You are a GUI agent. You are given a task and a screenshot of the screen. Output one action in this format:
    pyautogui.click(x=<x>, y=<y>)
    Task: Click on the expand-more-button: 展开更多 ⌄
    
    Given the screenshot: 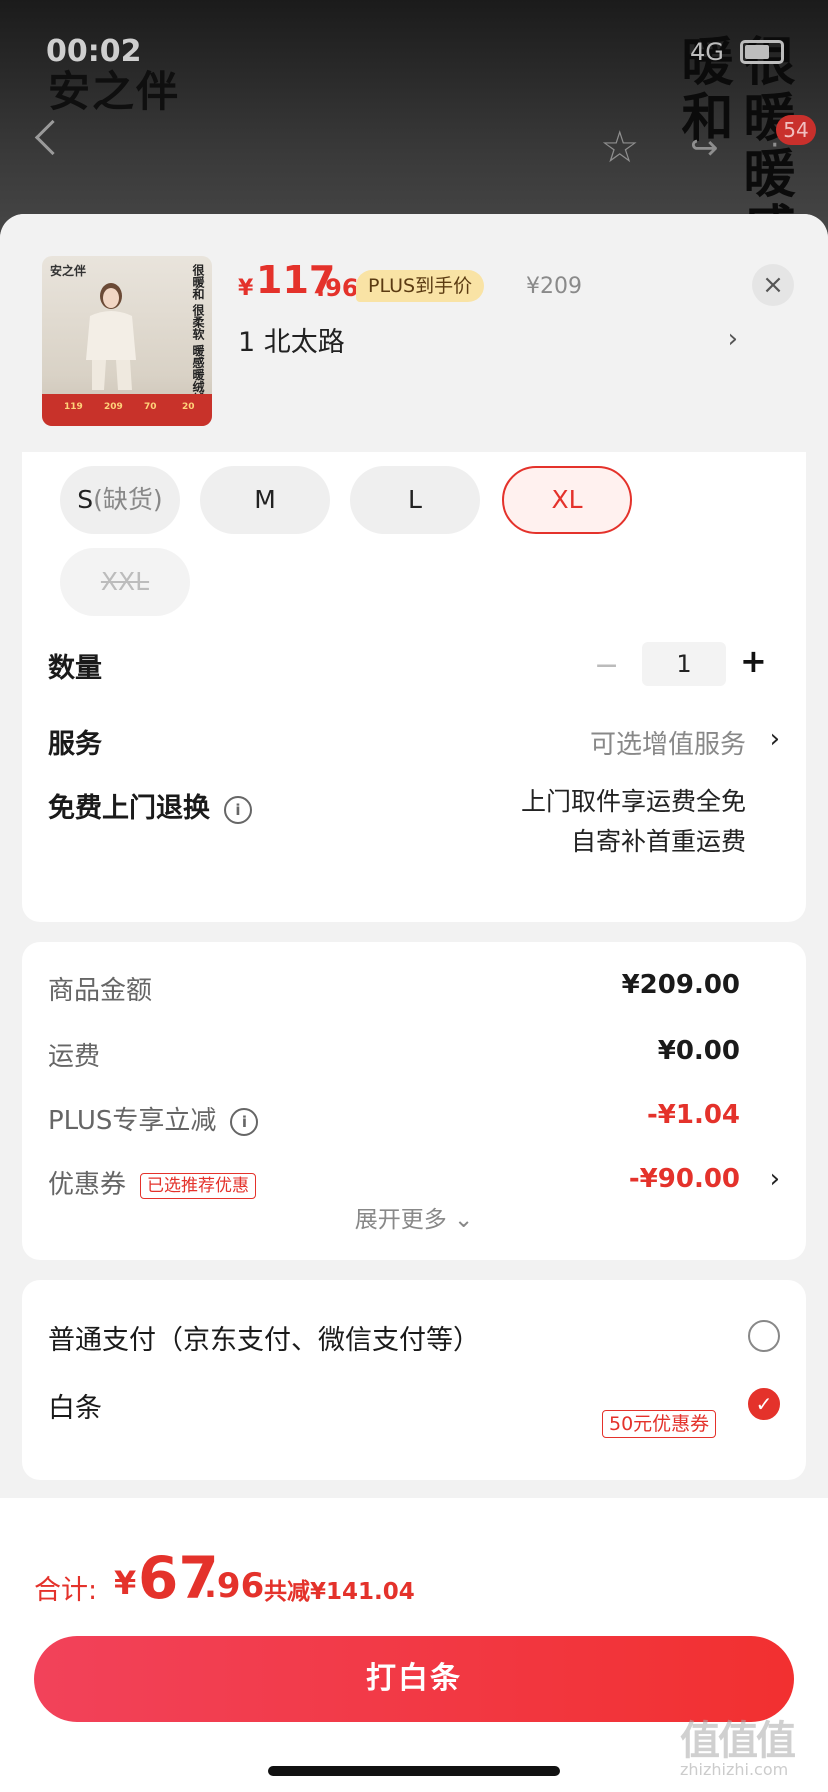 What is the action you would take?
    pyautogui.click(x=414, y=1217)
    